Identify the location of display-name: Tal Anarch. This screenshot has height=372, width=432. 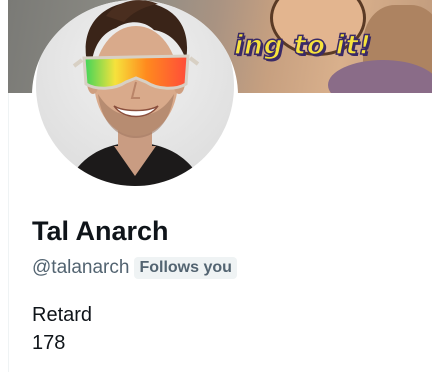
(100, 231).